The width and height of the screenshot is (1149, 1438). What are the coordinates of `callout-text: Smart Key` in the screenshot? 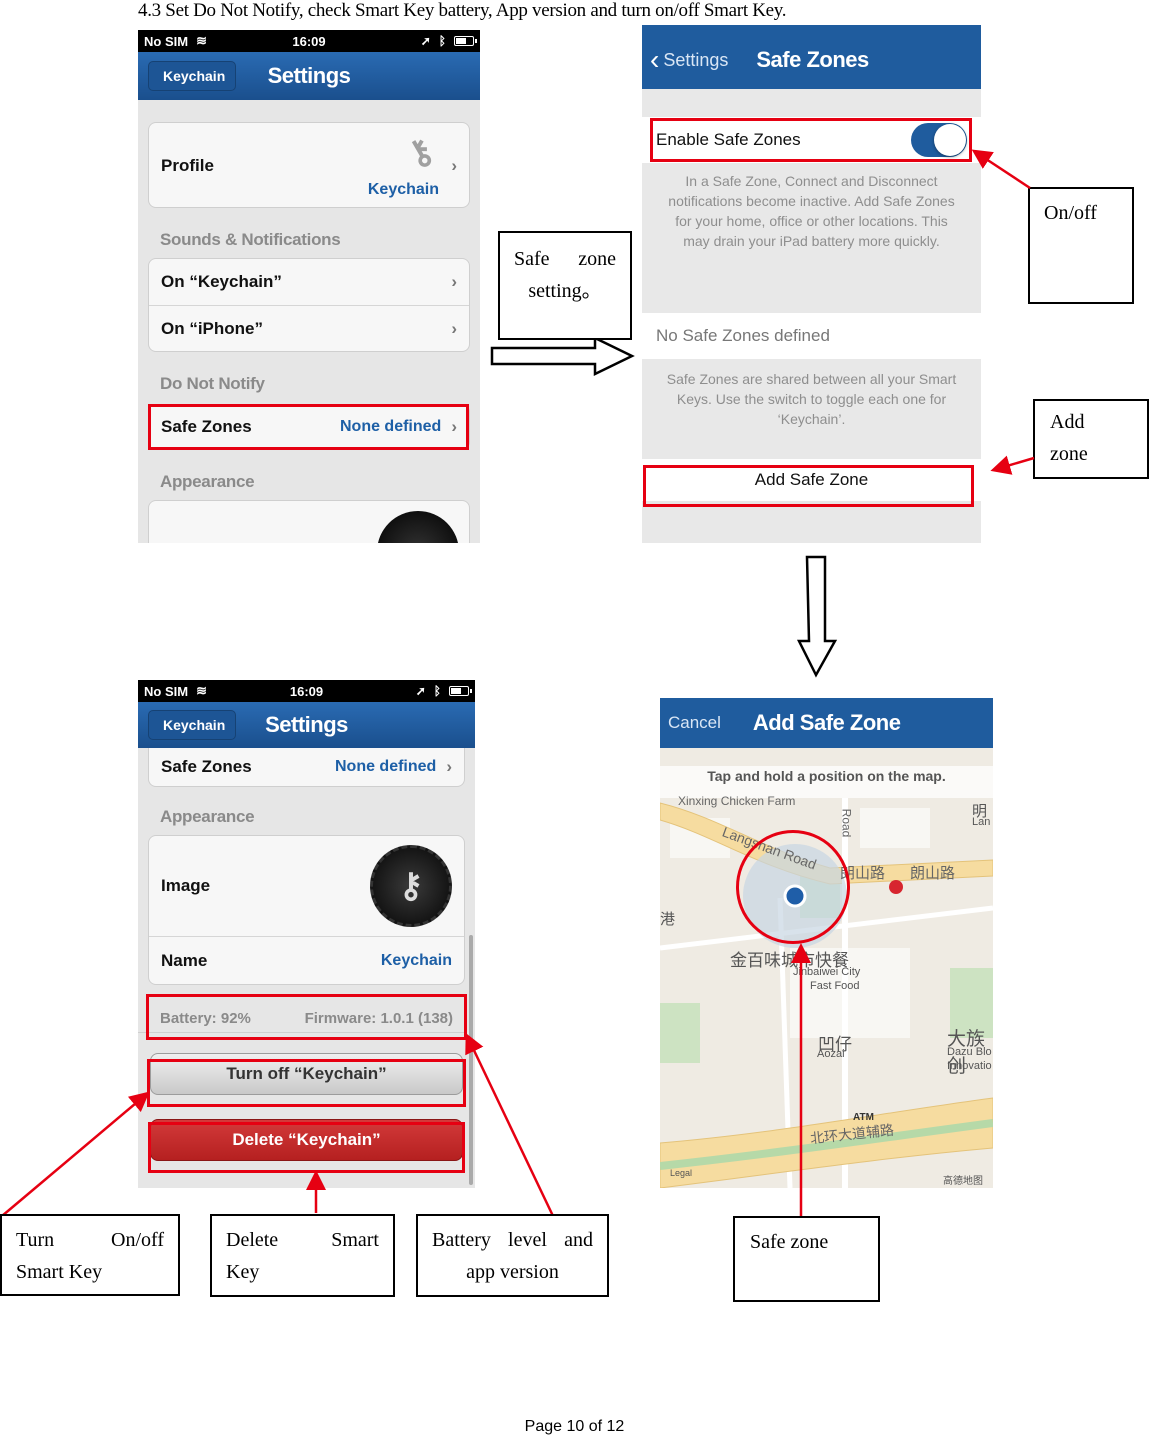 It's located at (59, 1272).